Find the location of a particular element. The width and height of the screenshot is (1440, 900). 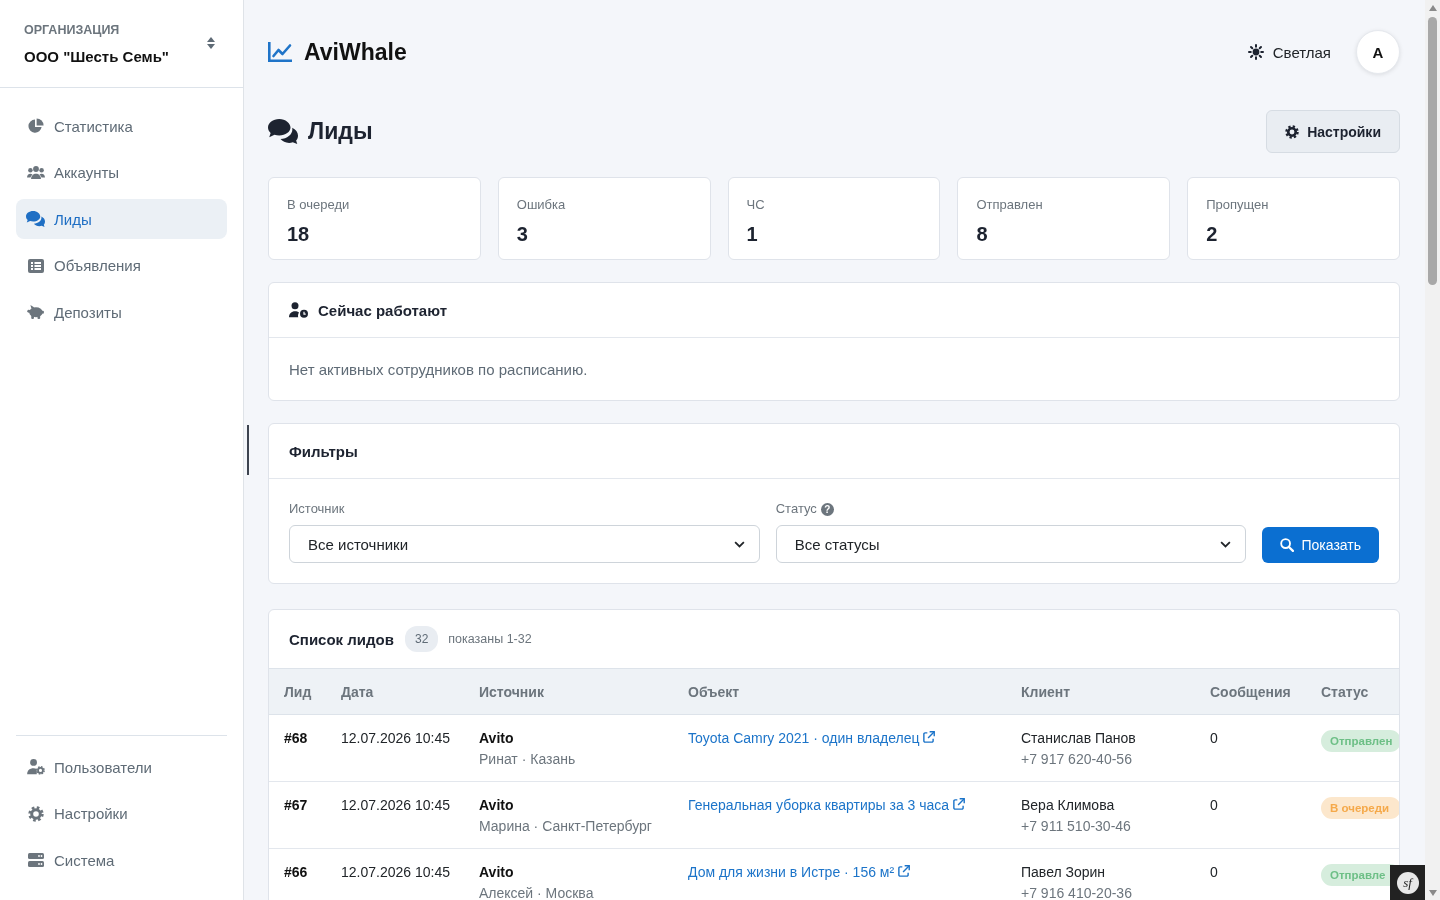

select-field: Все статусы is located at coordinates (1011, 544).